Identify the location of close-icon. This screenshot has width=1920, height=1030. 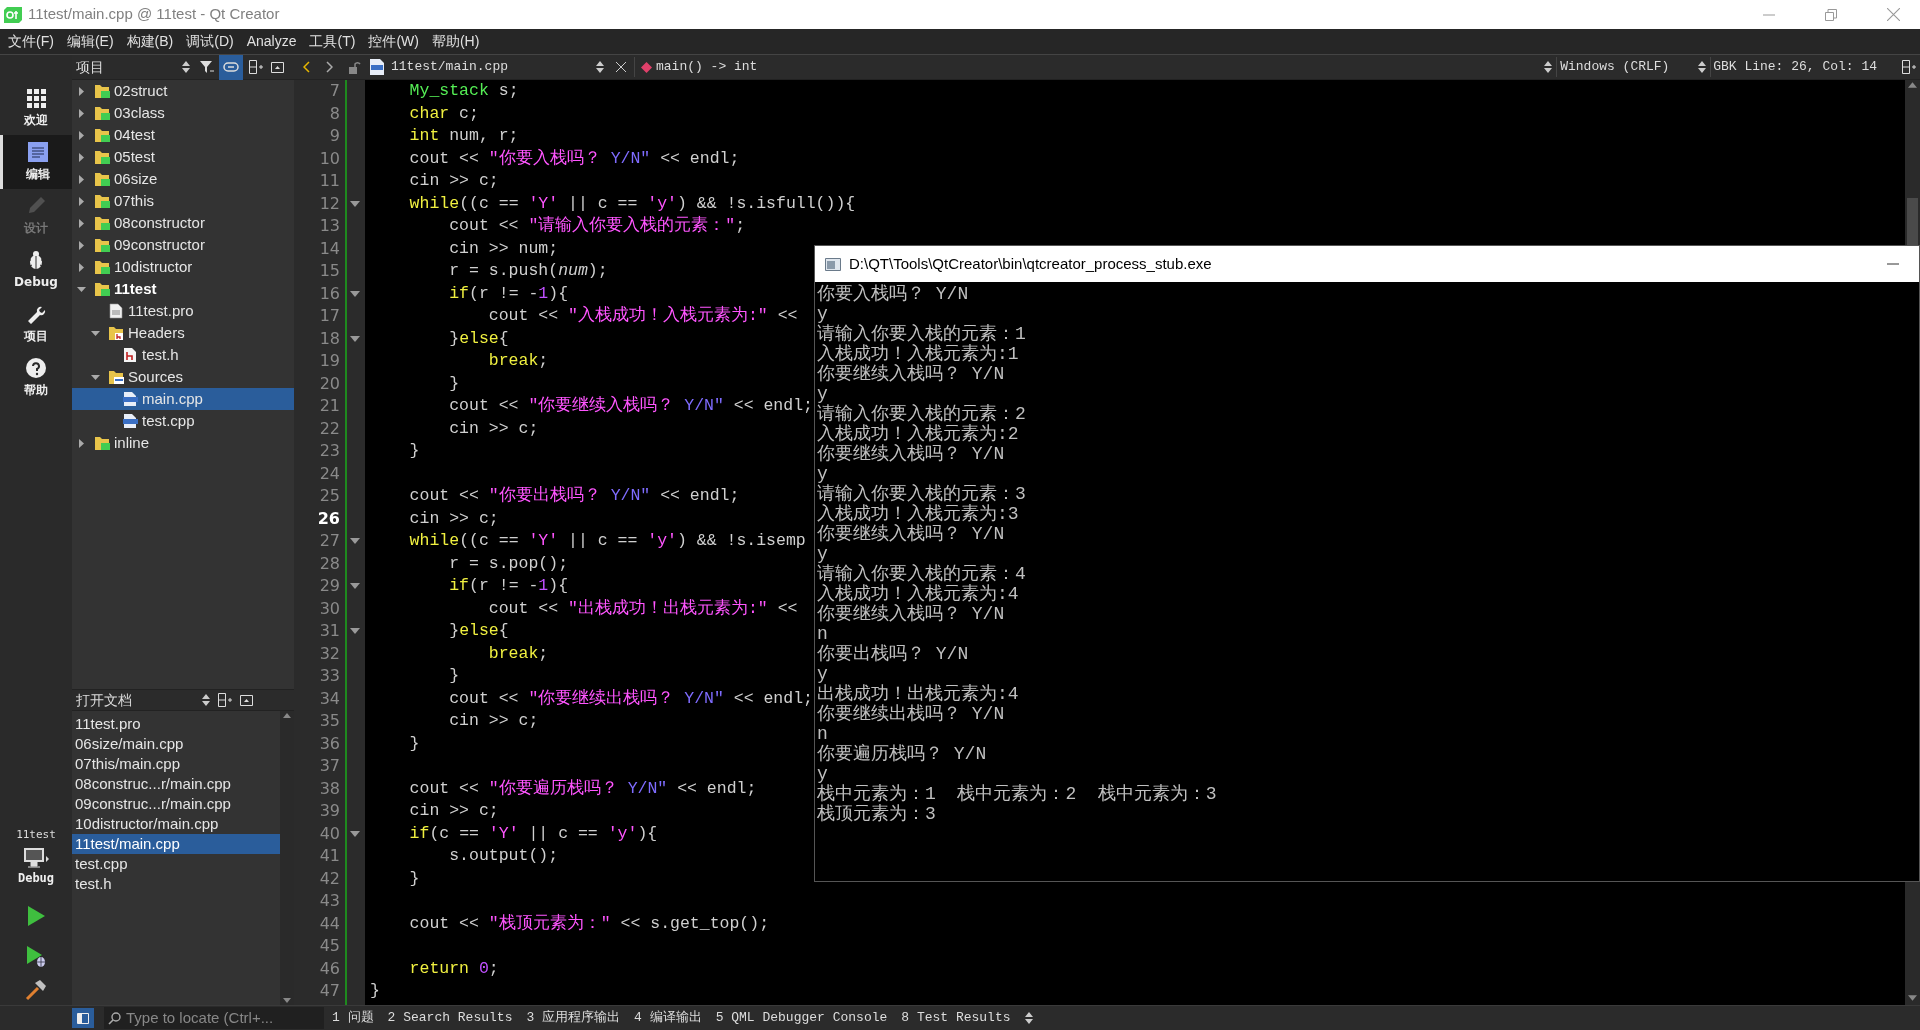
(621, 67).